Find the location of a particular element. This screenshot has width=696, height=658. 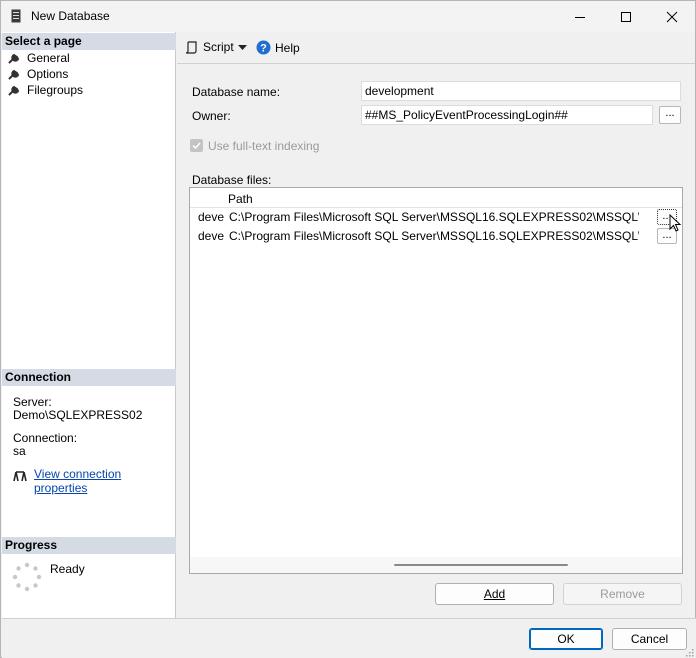

help-label: Help is located at coordinates (287, 47).